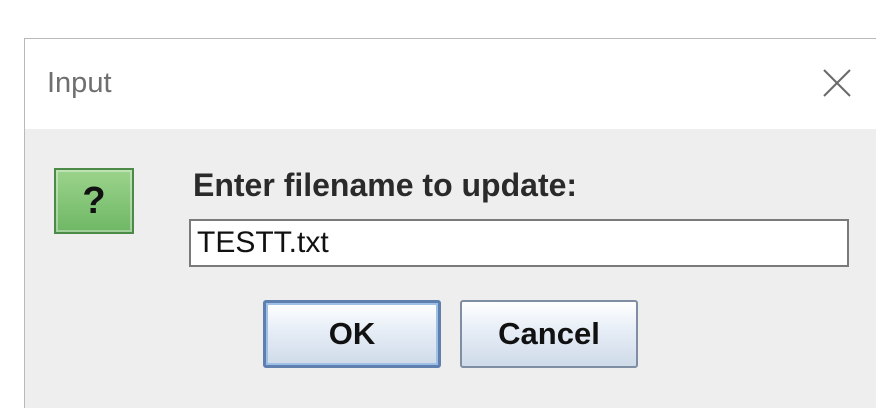  I want to click on question-icon: ?, so click(94, 201).